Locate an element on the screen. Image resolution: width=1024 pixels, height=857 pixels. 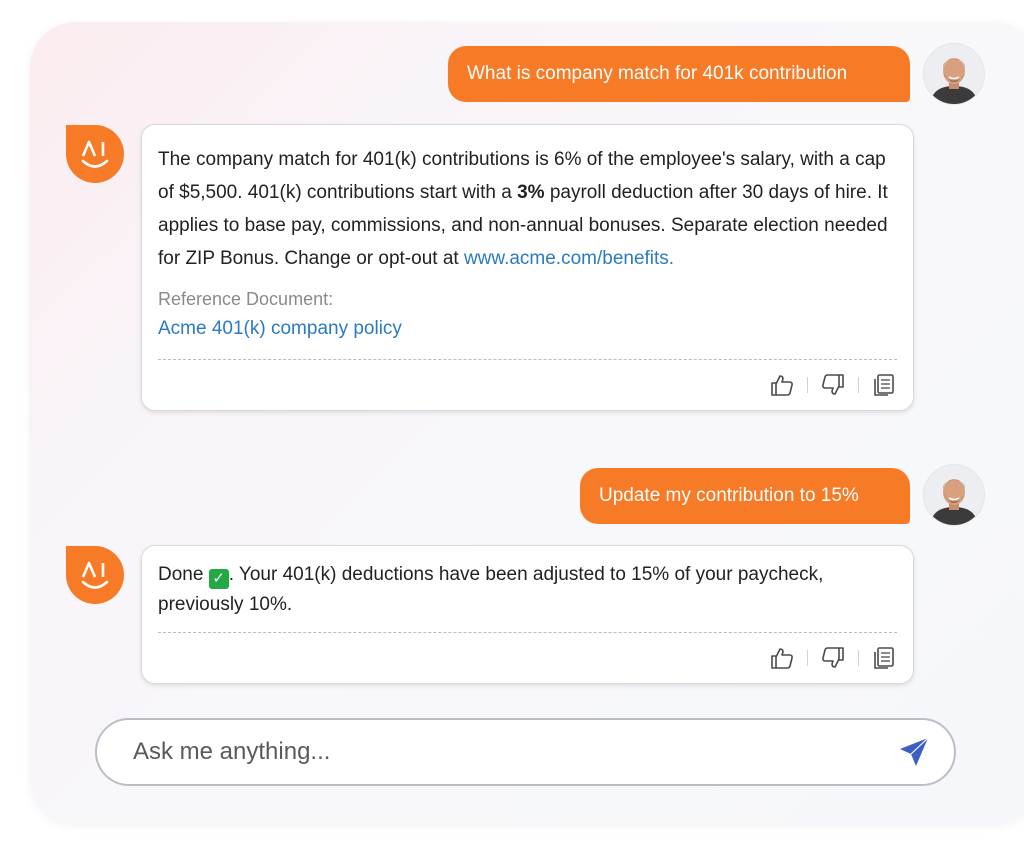
user-message-bubble: Update my contribution to 15% is located at coordinates (745, 496).